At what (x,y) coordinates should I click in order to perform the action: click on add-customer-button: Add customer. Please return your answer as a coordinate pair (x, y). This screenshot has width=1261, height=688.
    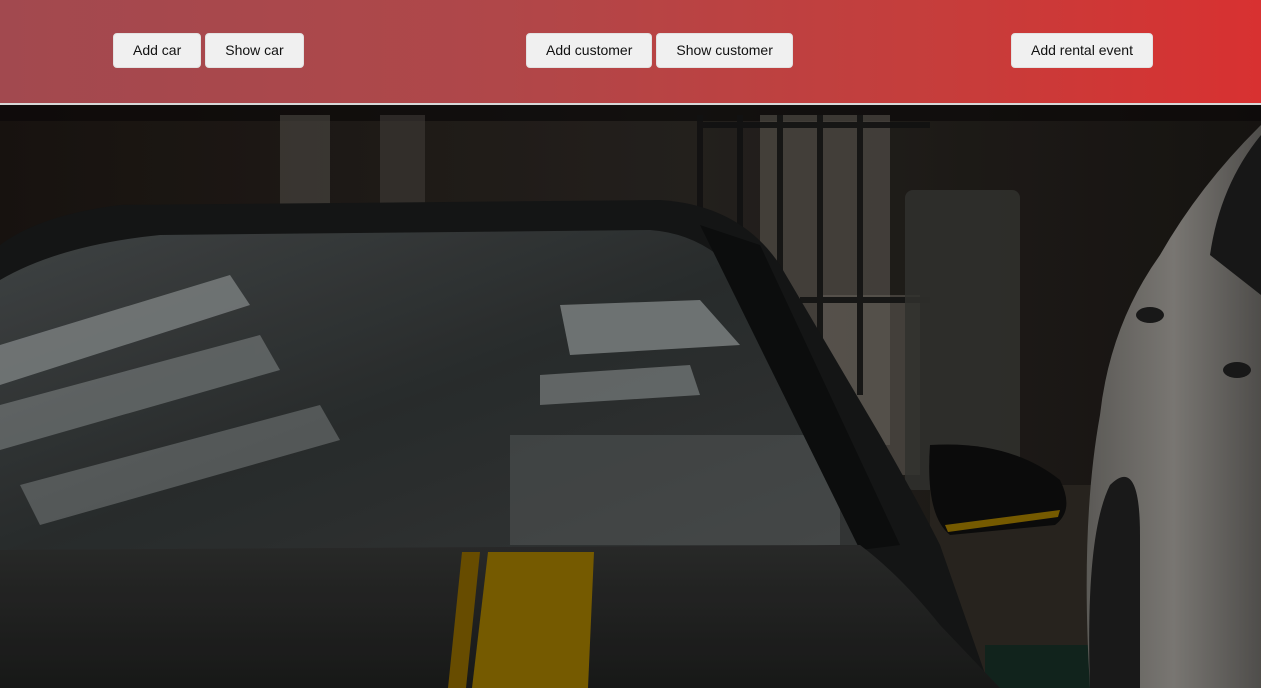
    Looking at the image, I should click on (589, 50).